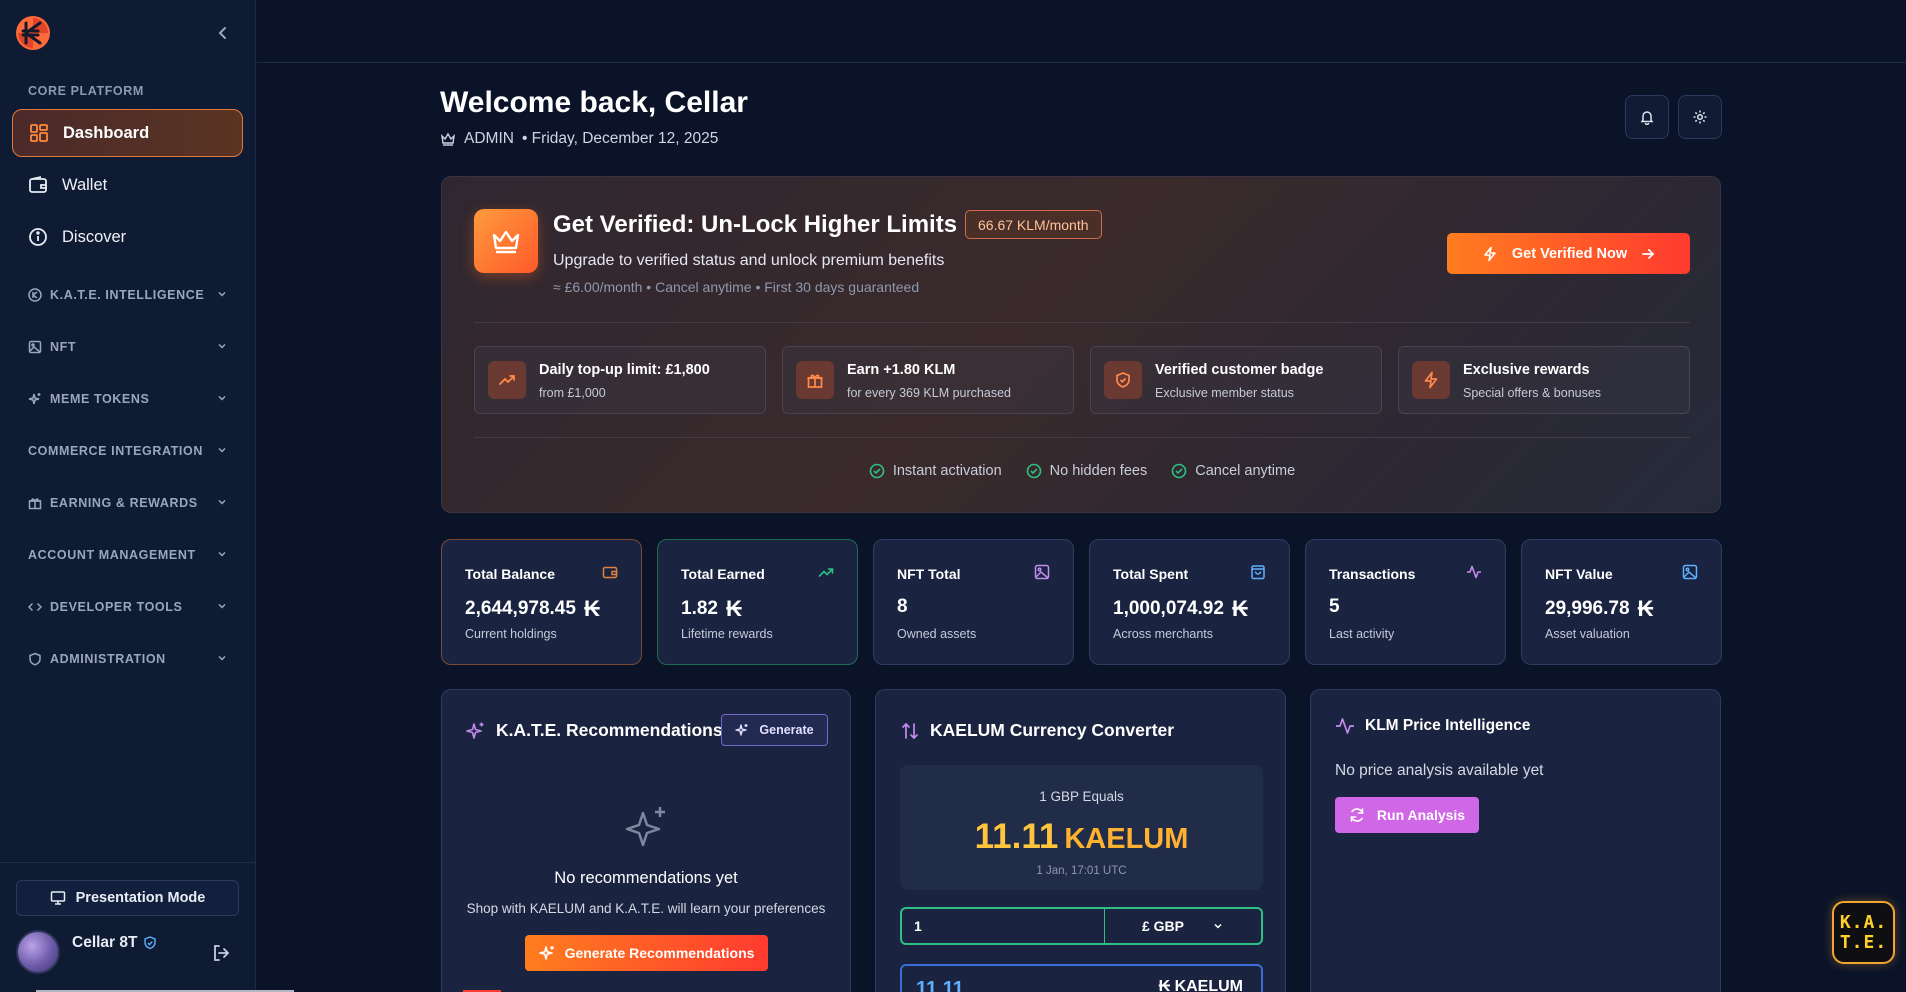 The width and height of the screenshot is (1906, 992). What do you see at coordinates (1081, 31) in the screenshot?
I see `top-bar` at bounding box center [1081, 31].